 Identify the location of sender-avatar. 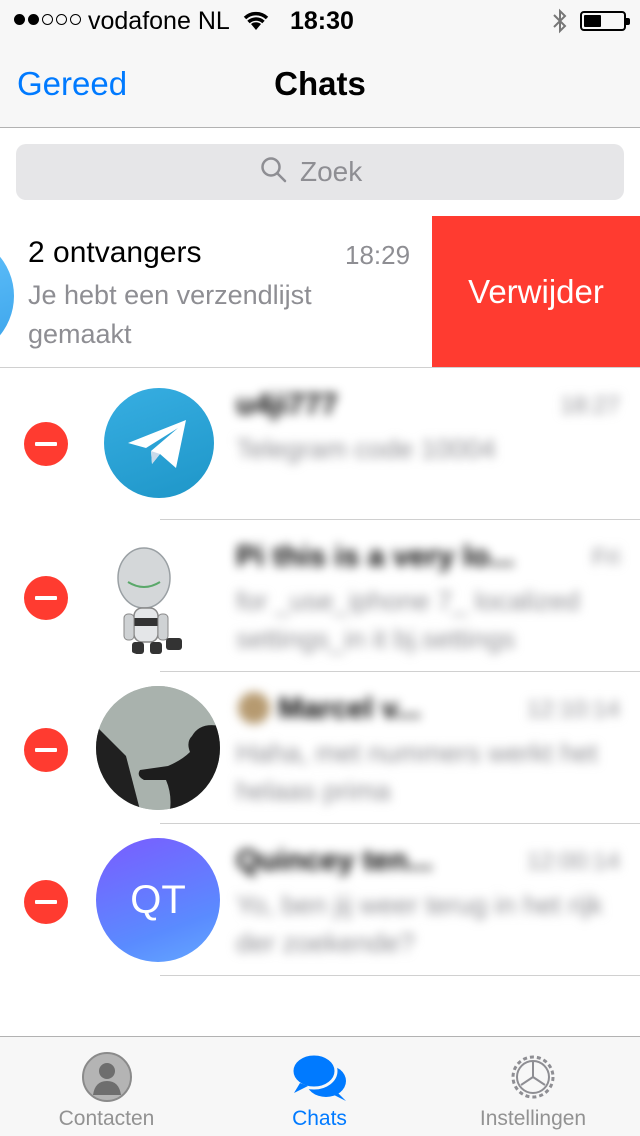
(254, 708).